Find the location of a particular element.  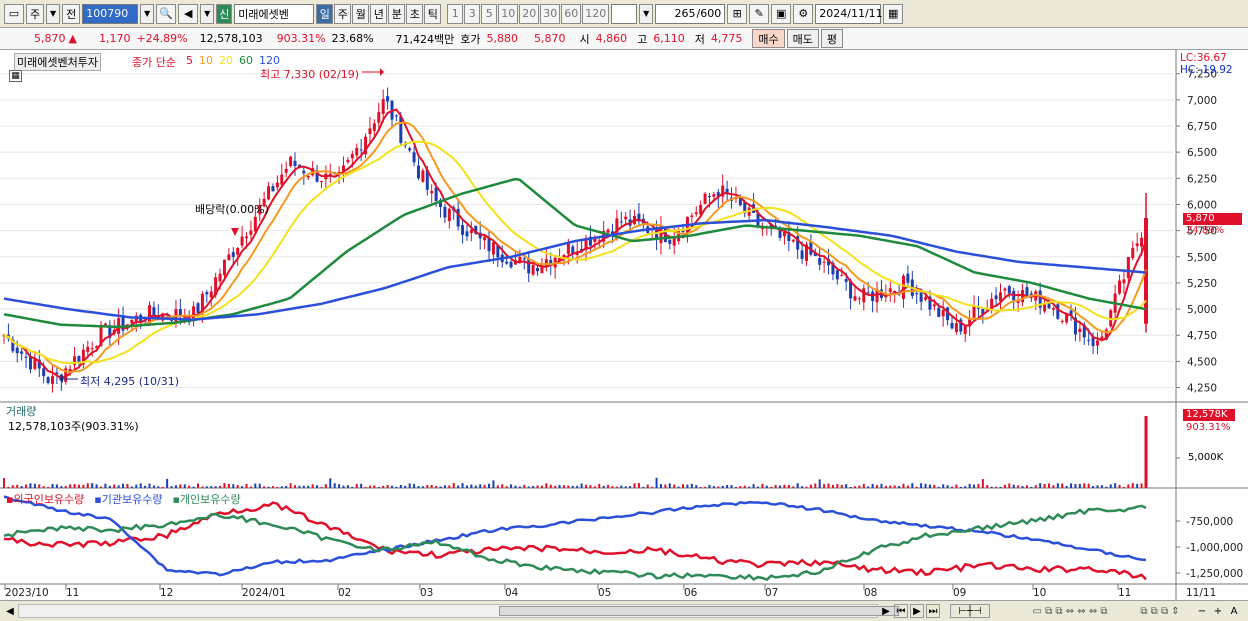

search-icon: 🔍 is located at coordinates (166, 13).